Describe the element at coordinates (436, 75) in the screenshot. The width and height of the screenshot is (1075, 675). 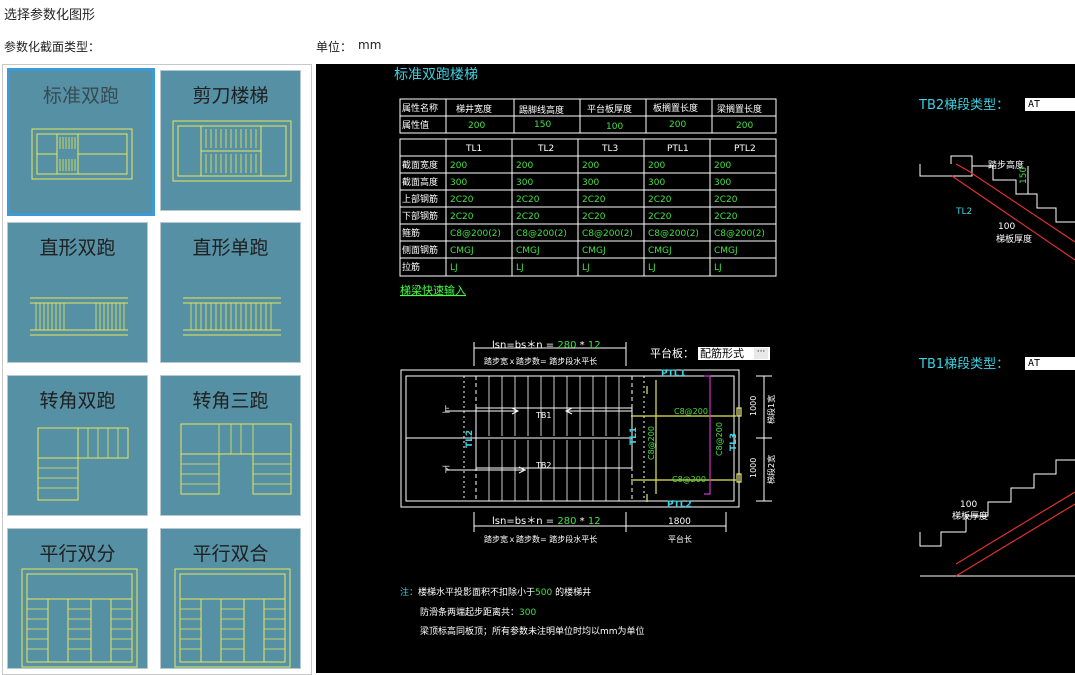
I see `drawing-title: 标准双跑楼梯` at that location.